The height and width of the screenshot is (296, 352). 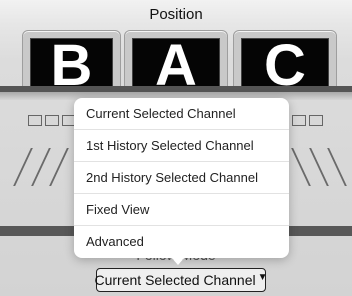 I want to click on follow-mode-select: Current Selected Channel ▼, so click(x=181, y=280).